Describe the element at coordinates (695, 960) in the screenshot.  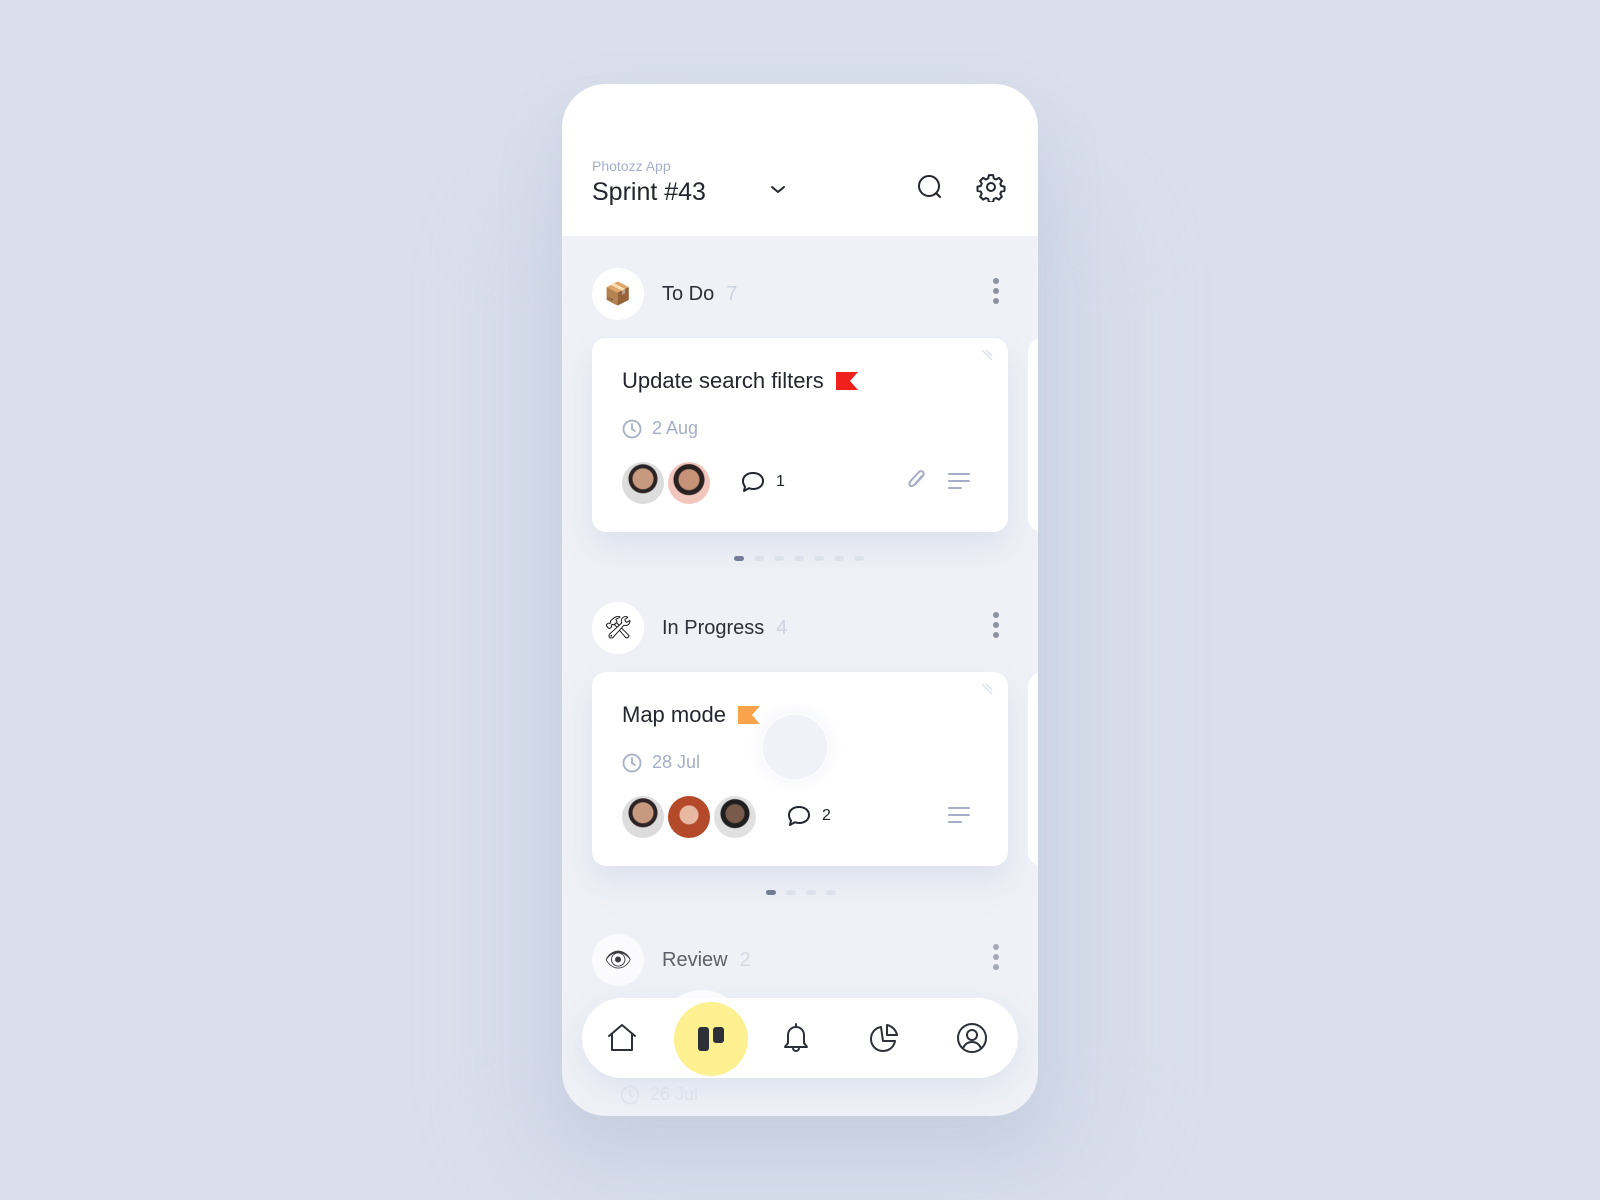
I see `column-title: Review` at that location.